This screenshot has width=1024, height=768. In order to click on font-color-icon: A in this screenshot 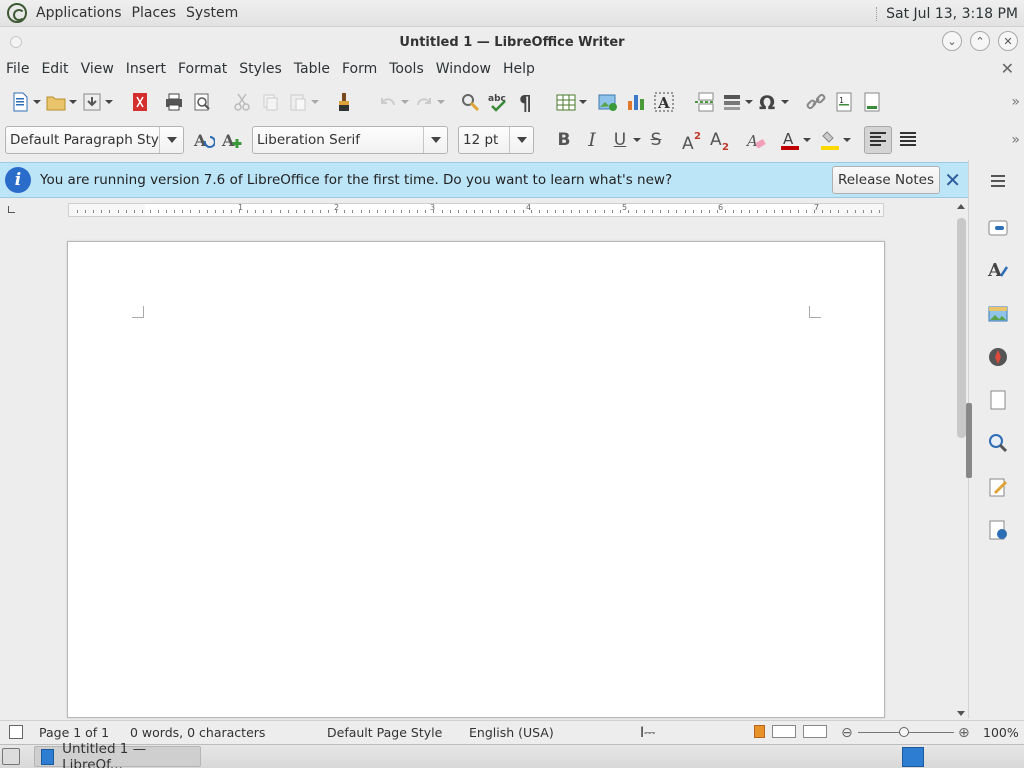, I will do `click(790, 140)`.